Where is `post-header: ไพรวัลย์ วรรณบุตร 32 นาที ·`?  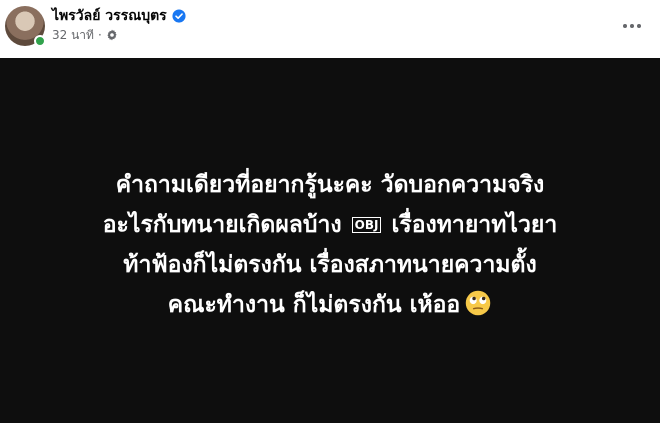
post-header: ไพรวัลย์ วรรณบุตร 32 นาที · is located at coordinates (330, 29).